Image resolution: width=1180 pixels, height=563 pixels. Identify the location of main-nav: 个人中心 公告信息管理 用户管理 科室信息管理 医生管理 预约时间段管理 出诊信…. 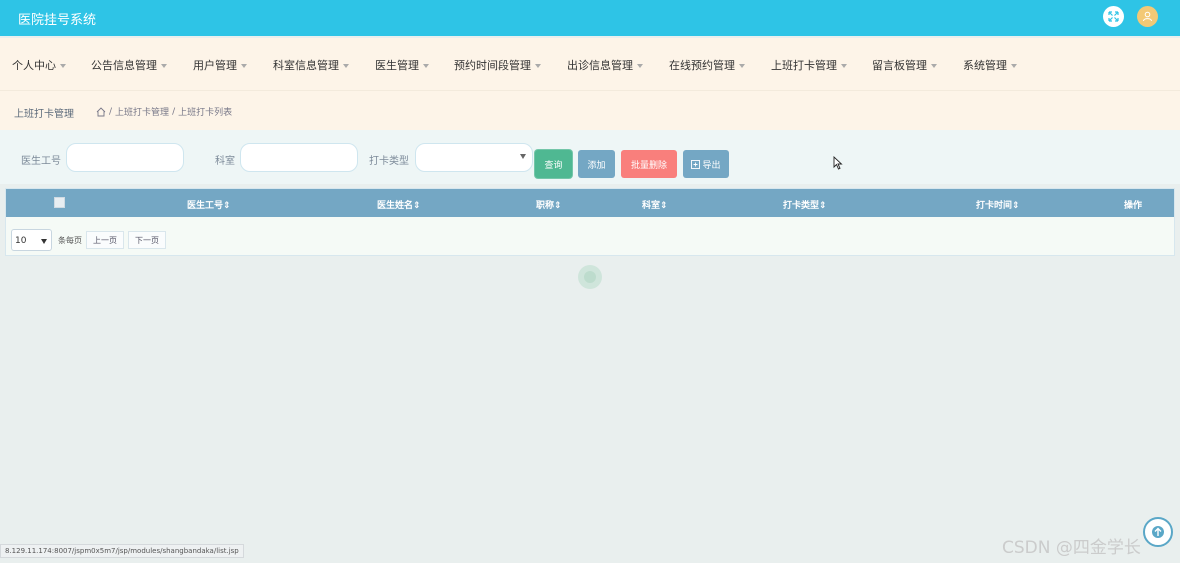
(590, 64).